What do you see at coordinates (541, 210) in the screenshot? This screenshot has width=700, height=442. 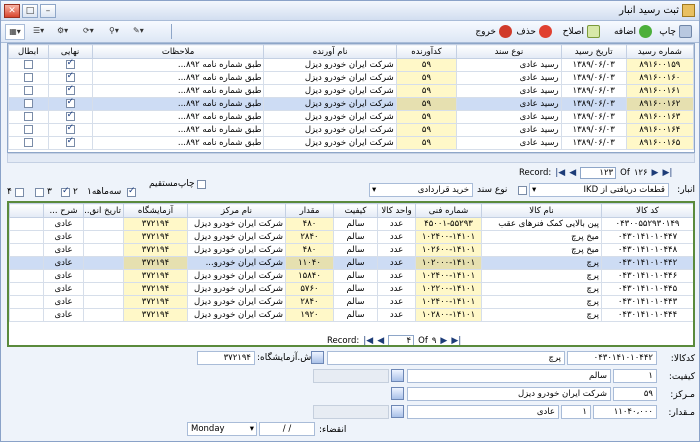 I see `col-item-name: نام کالا` at bounding box center [541, 210].